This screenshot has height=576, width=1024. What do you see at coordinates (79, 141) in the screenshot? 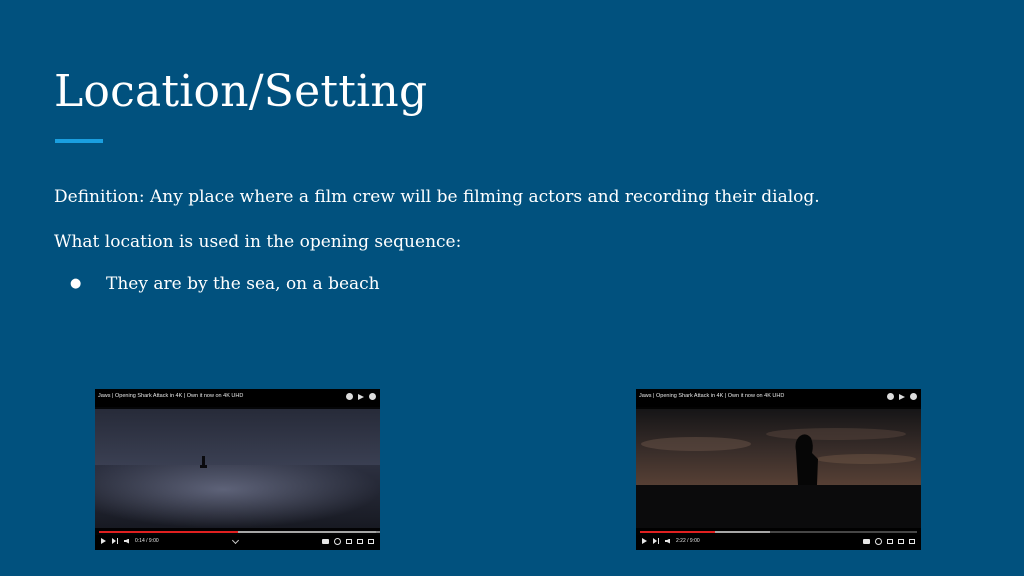
I see `title-accent-bar` at bounding box center [79, 141].